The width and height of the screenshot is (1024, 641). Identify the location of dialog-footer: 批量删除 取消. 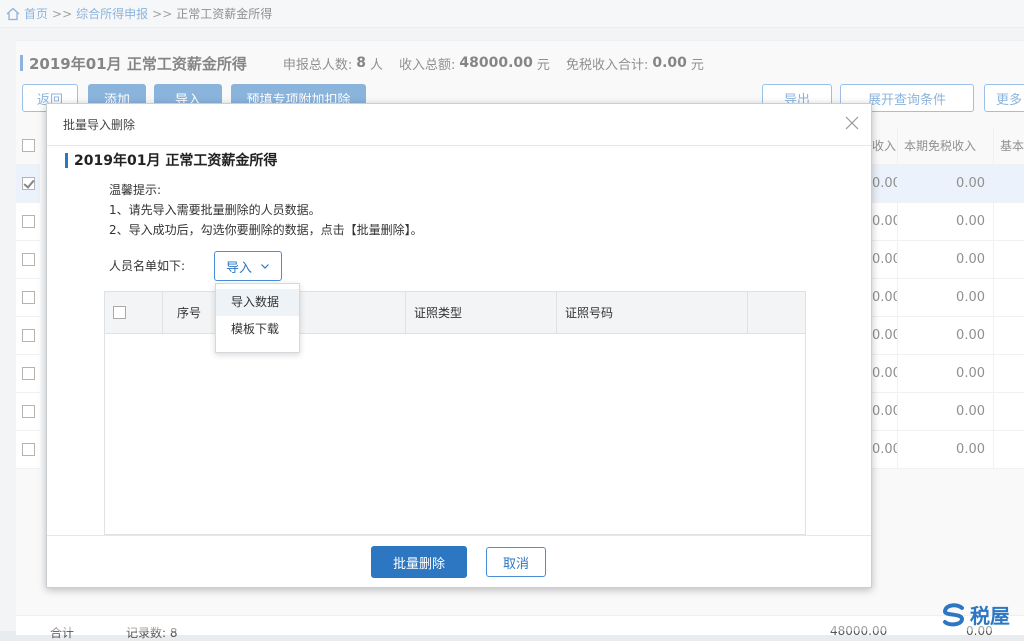
(459, 561).